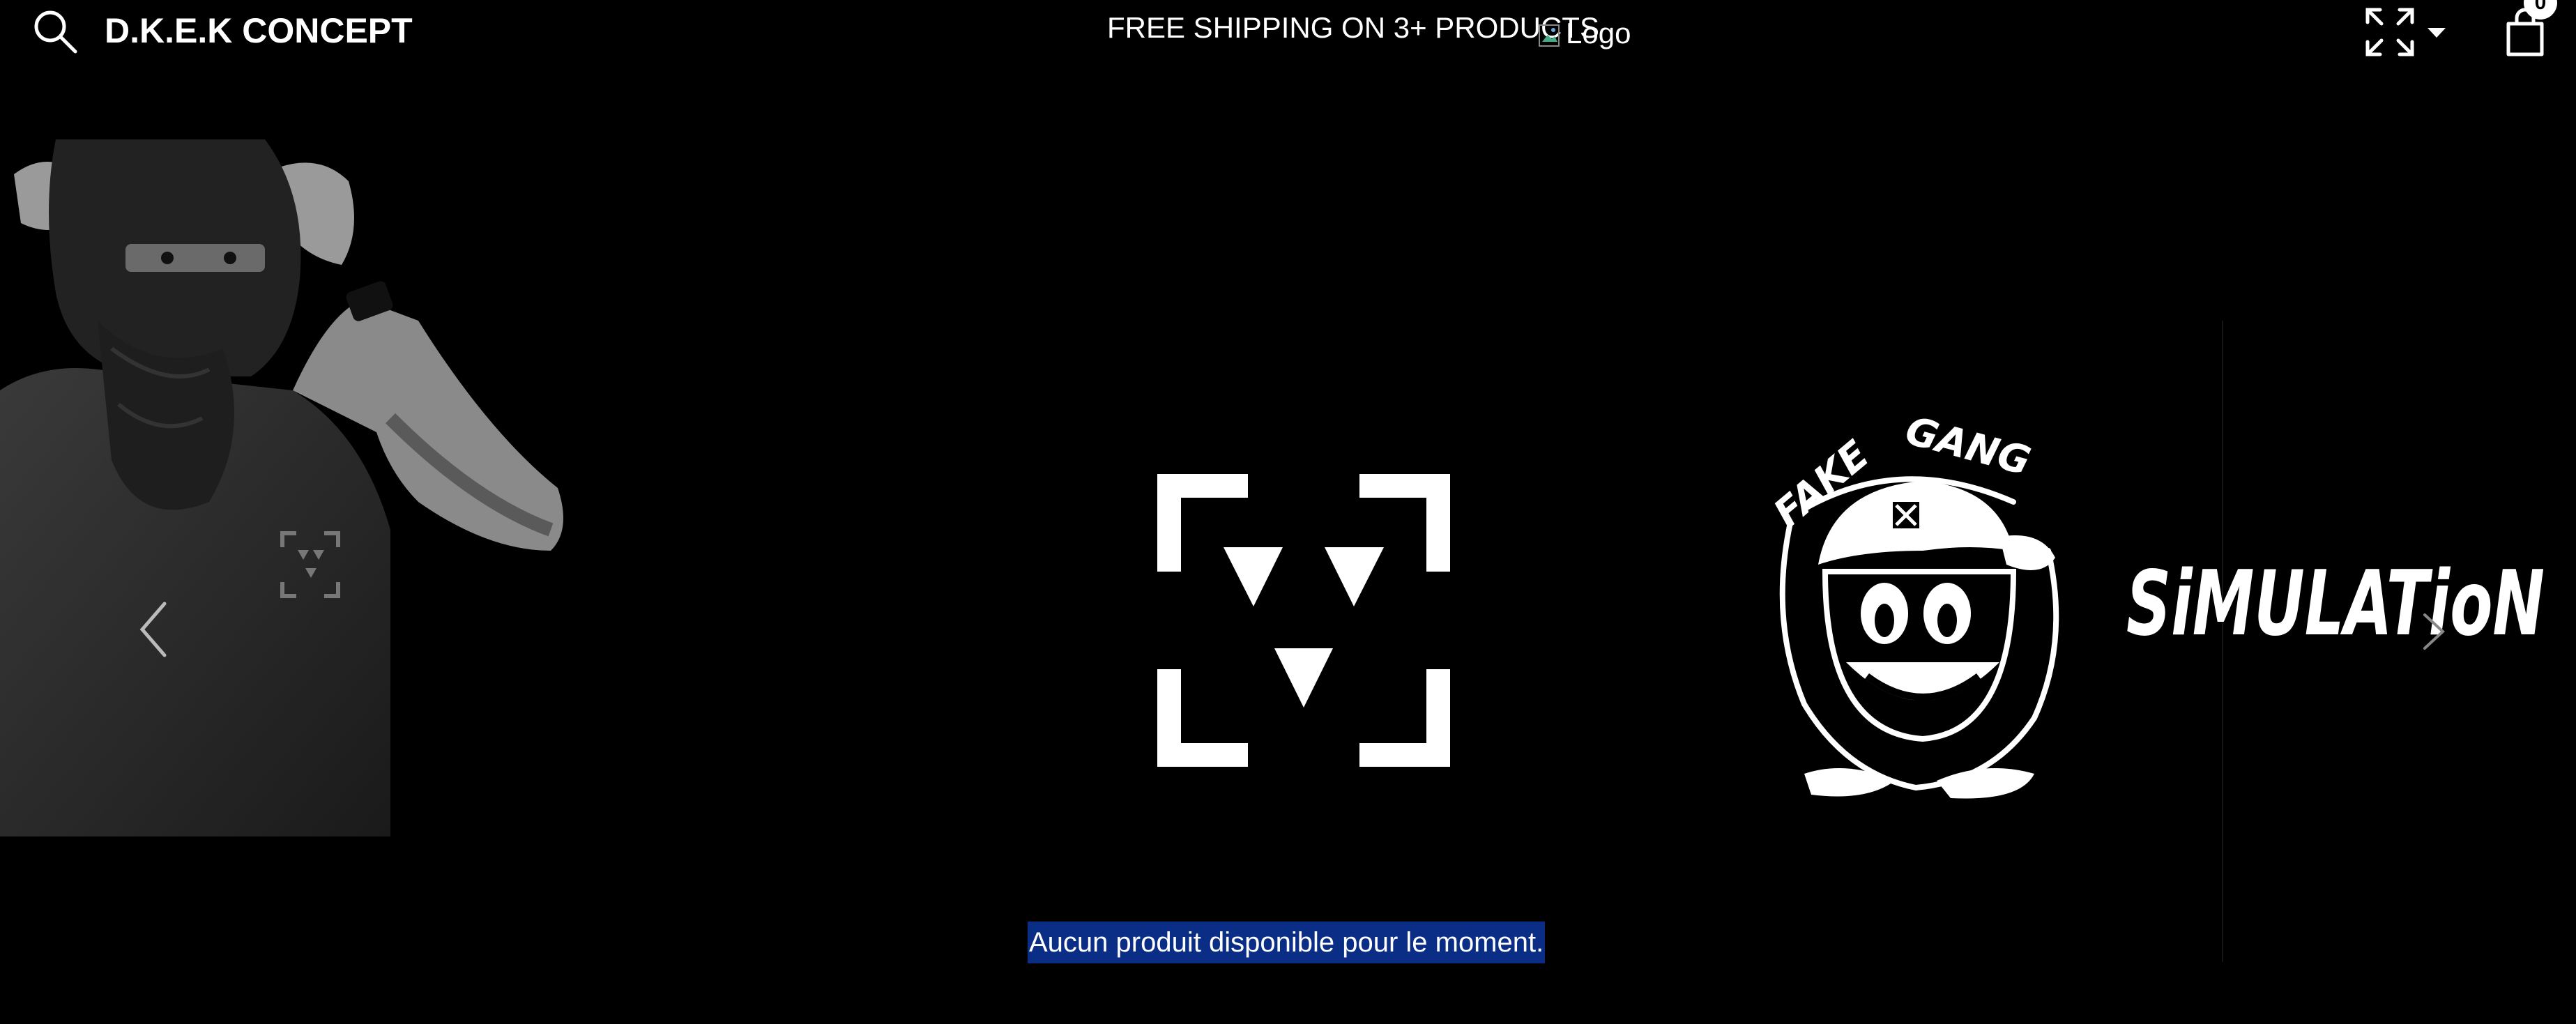 This screenshot has height=1024, width=2576. Describe the element at coordinates (1598, 33) in the screenshot. I see `logo-alt-text: Logo` at that location.